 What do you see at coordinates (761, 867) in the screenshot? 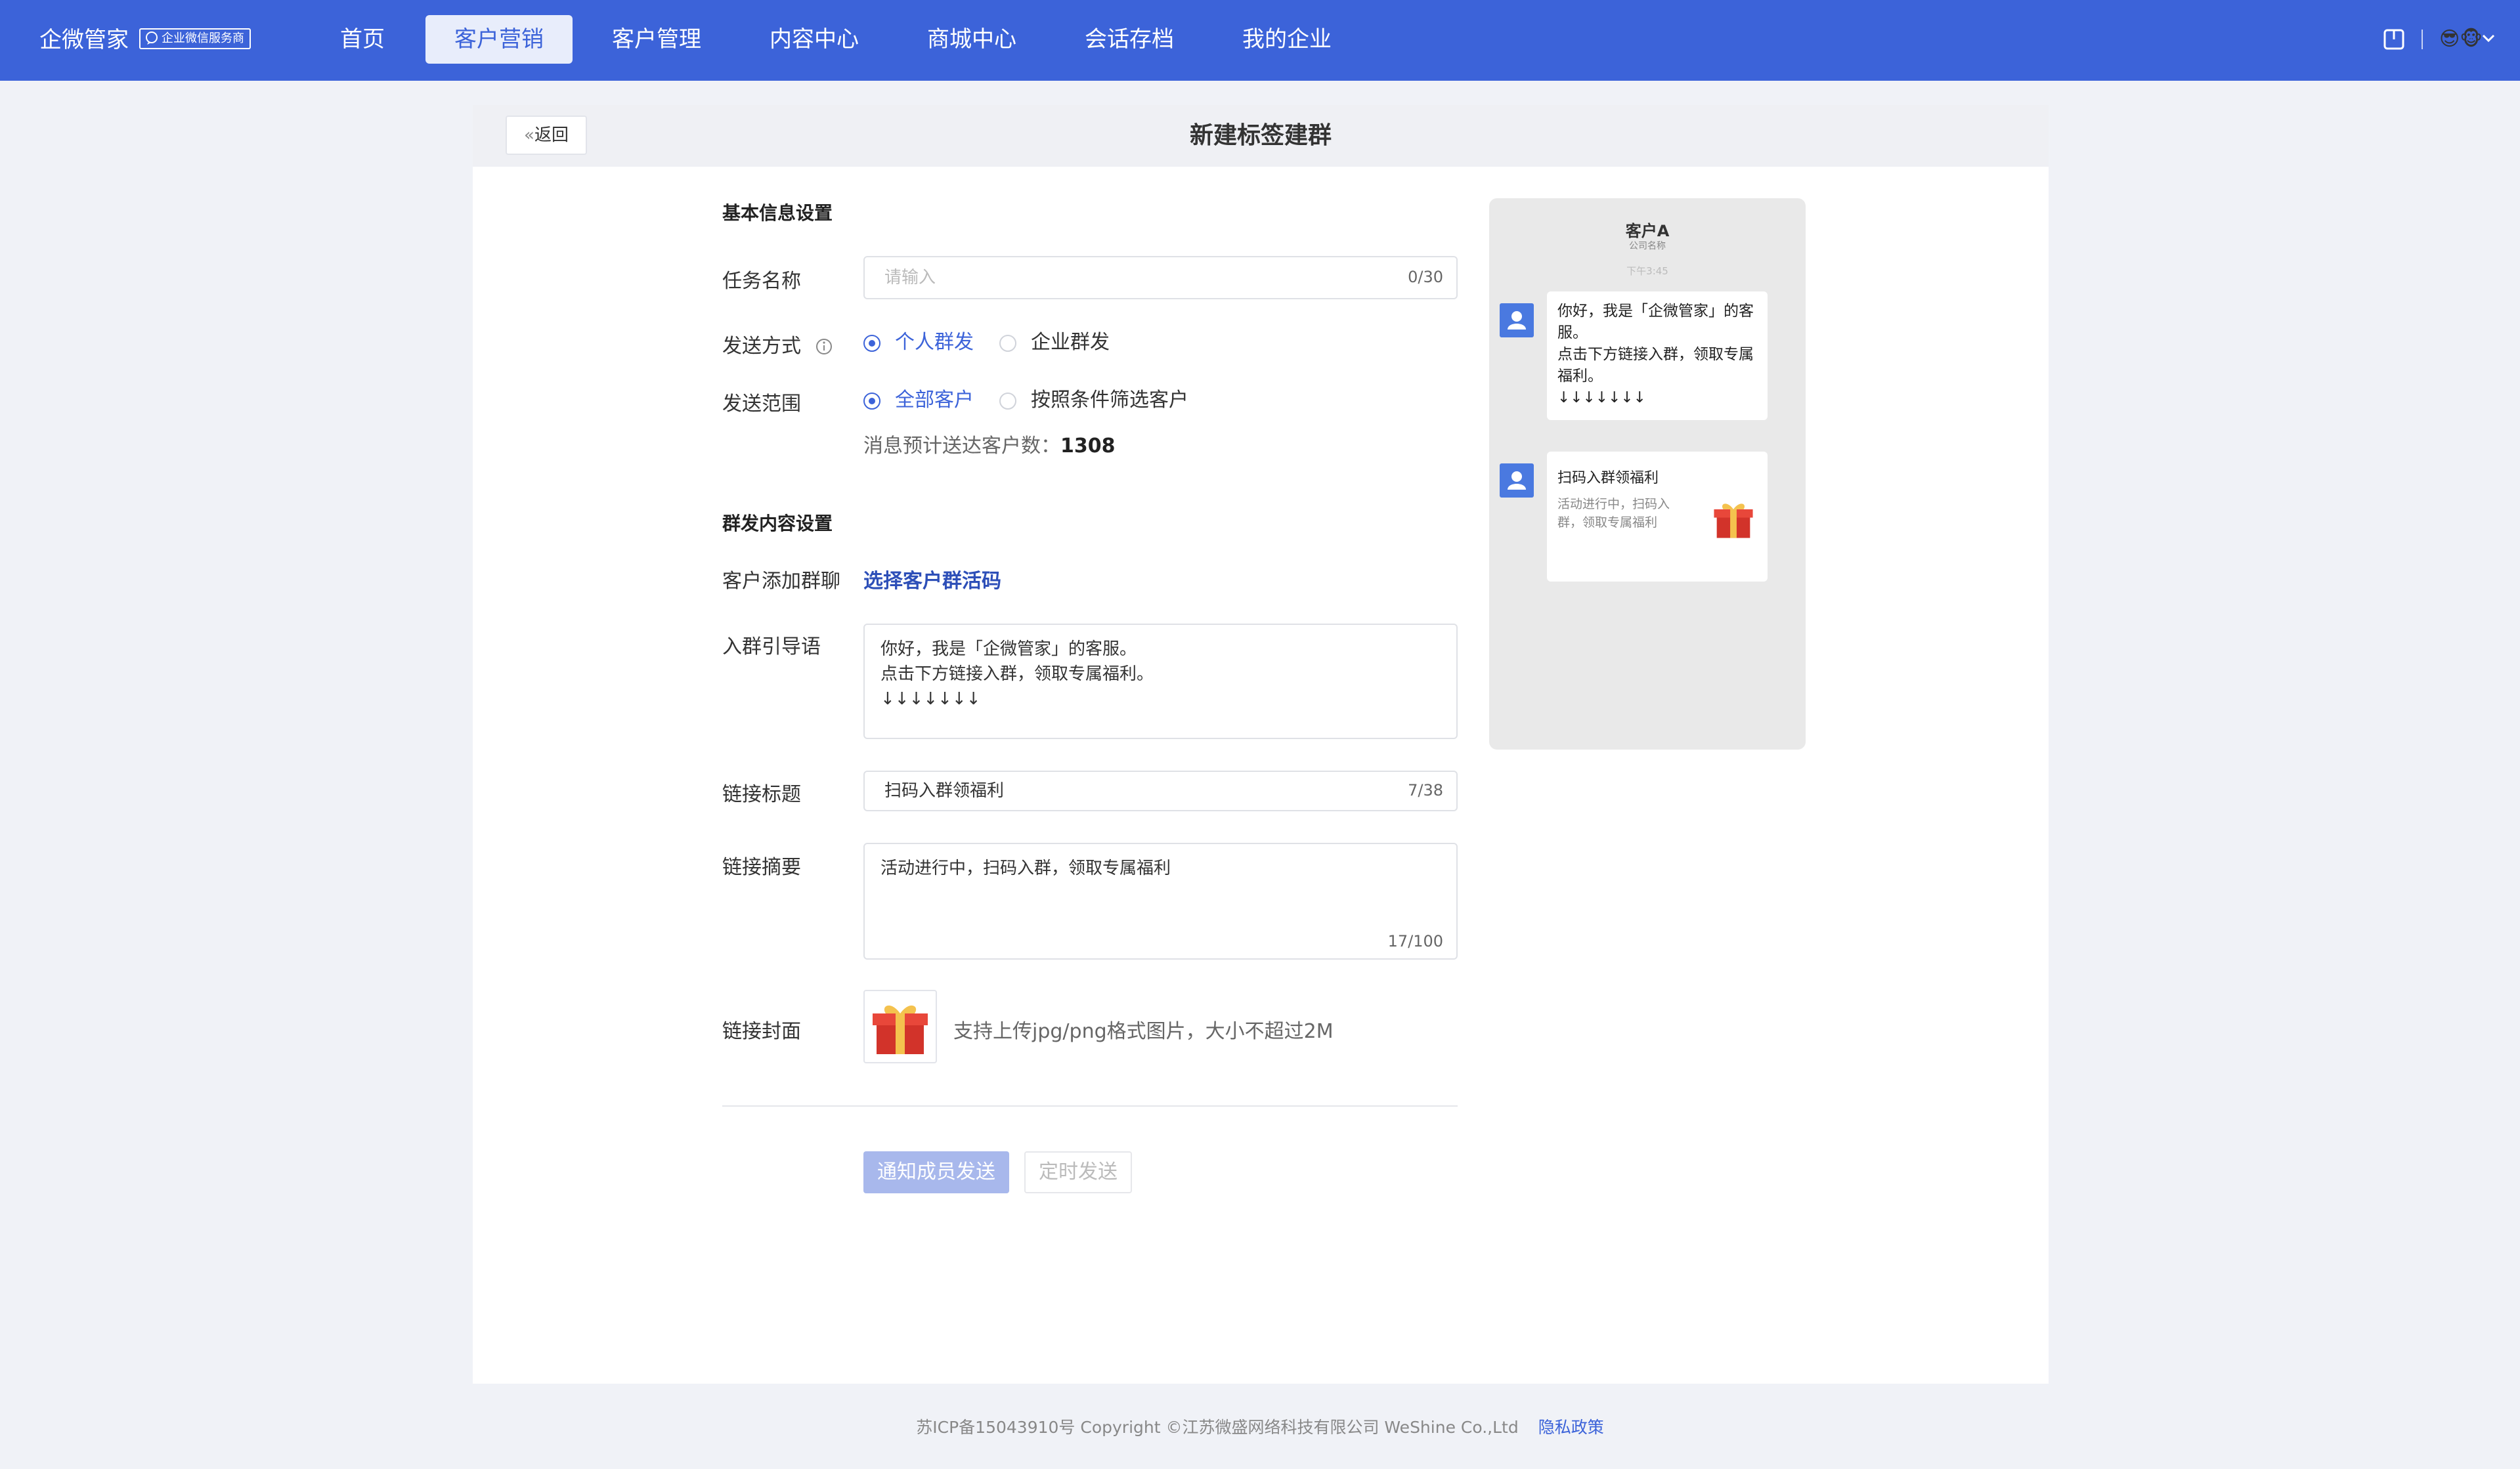
I see `link-summary-label: 链接摘要` at bounding box center [761, 867].